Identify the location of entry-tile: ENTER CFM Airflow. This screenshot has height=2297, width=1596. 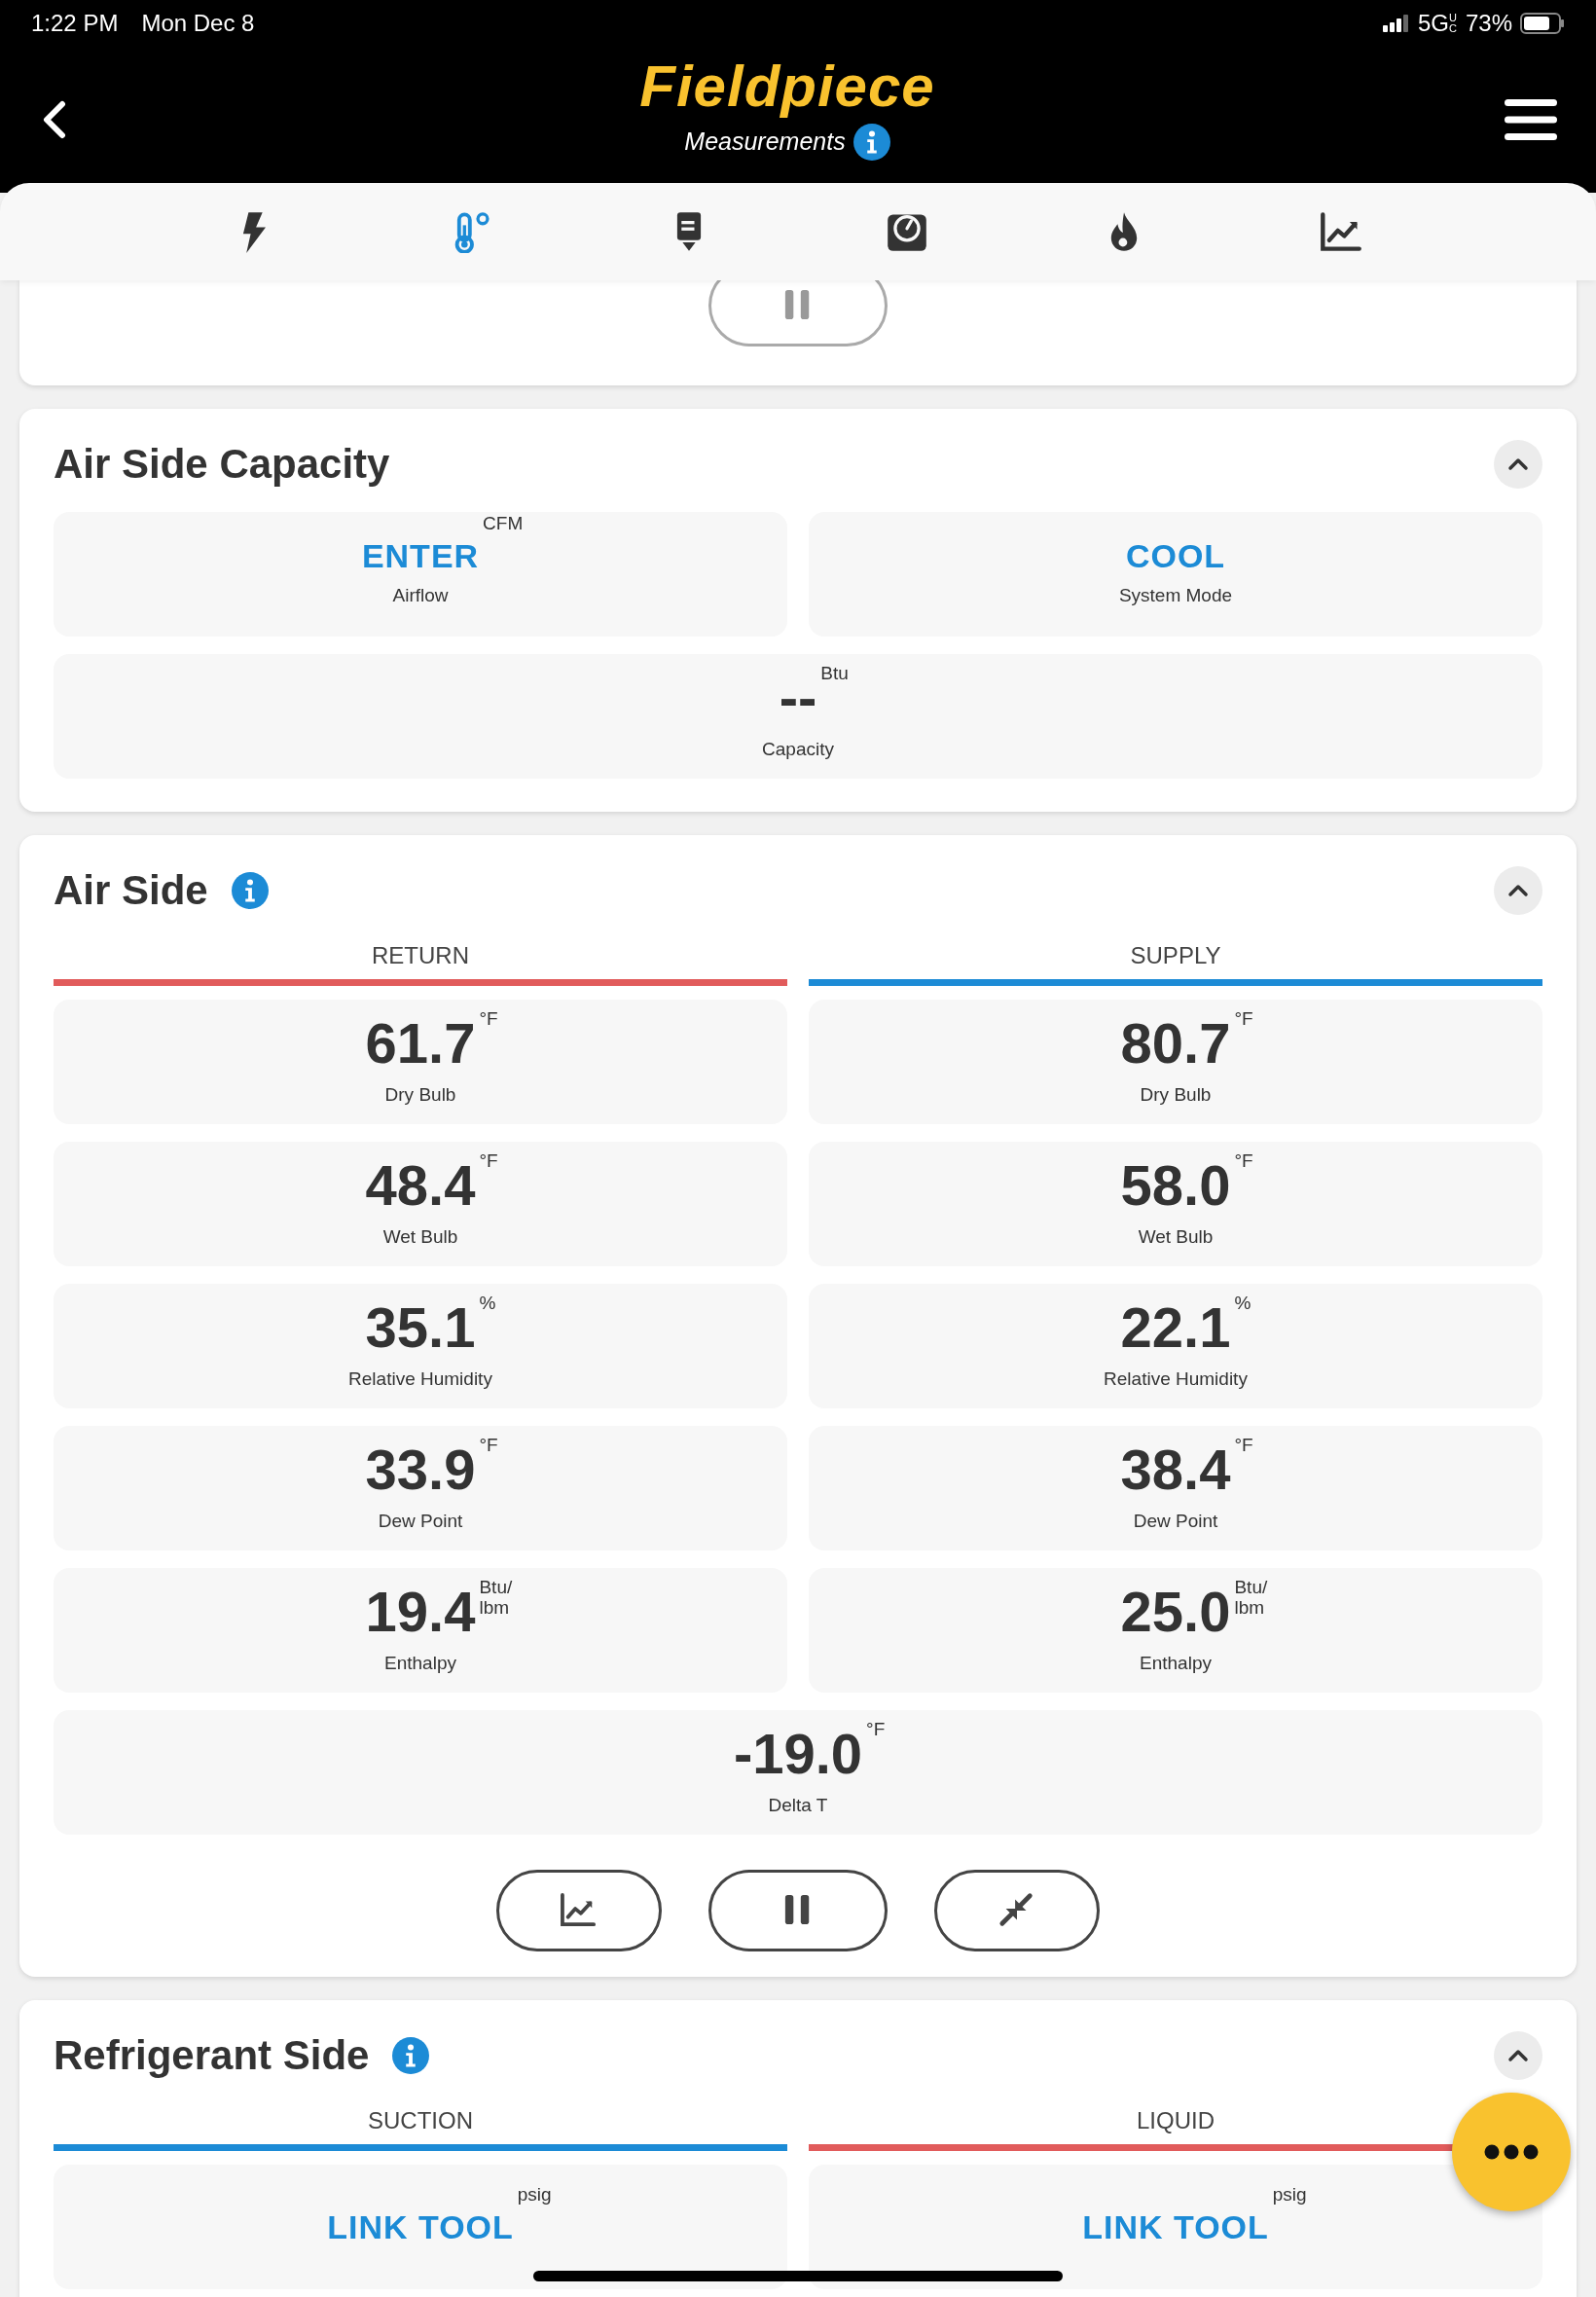
(420, 574).